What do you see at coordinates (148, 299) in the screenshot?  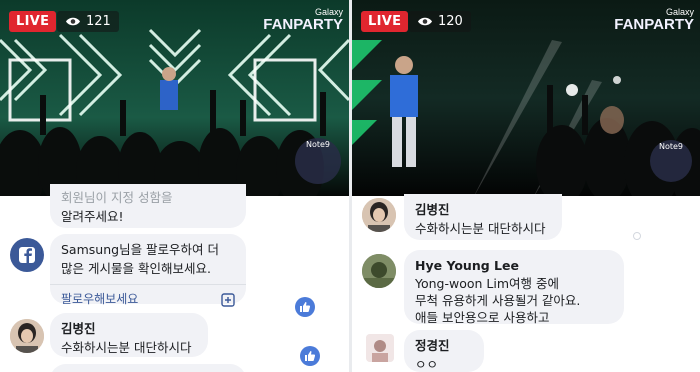 I see `follow-action: 팔로우해보세요` at bounding box center [148, 299].